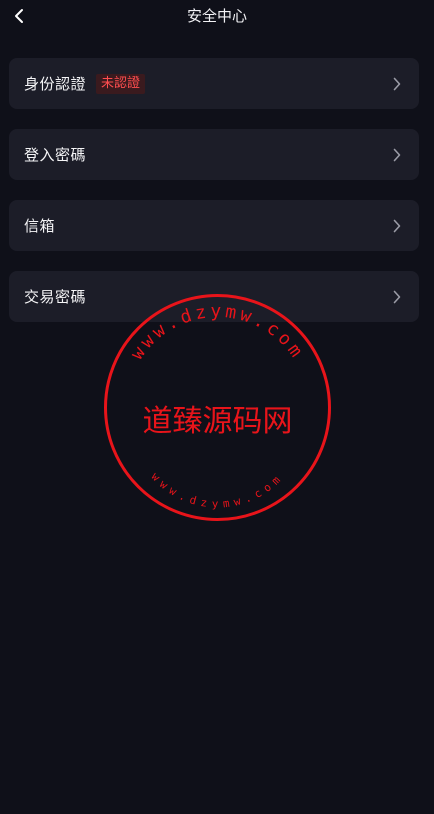  I want to click on stamp-inner-text: www.dzymw.com, so click(218, 490).